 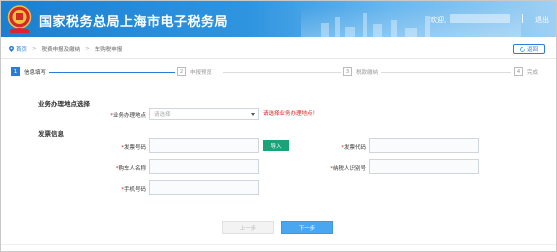 I want to click on invoice-number-input, so click(x=204, y=145).